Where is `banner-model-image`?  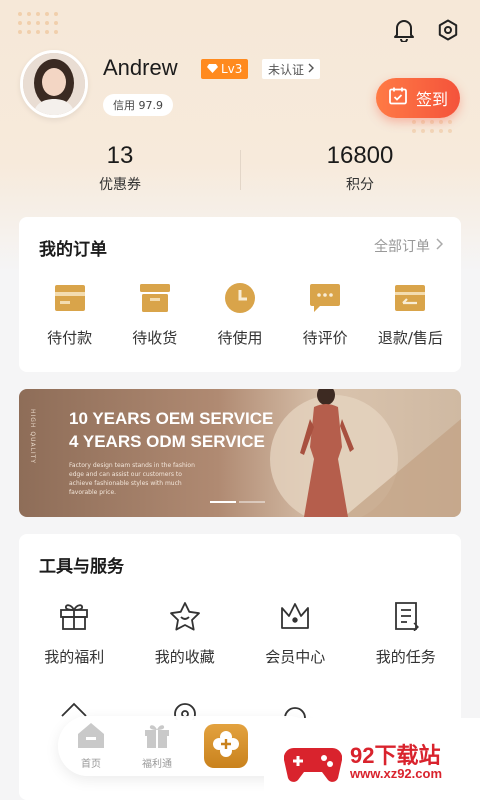
banner-model-image is located at coordinates (365, 453).